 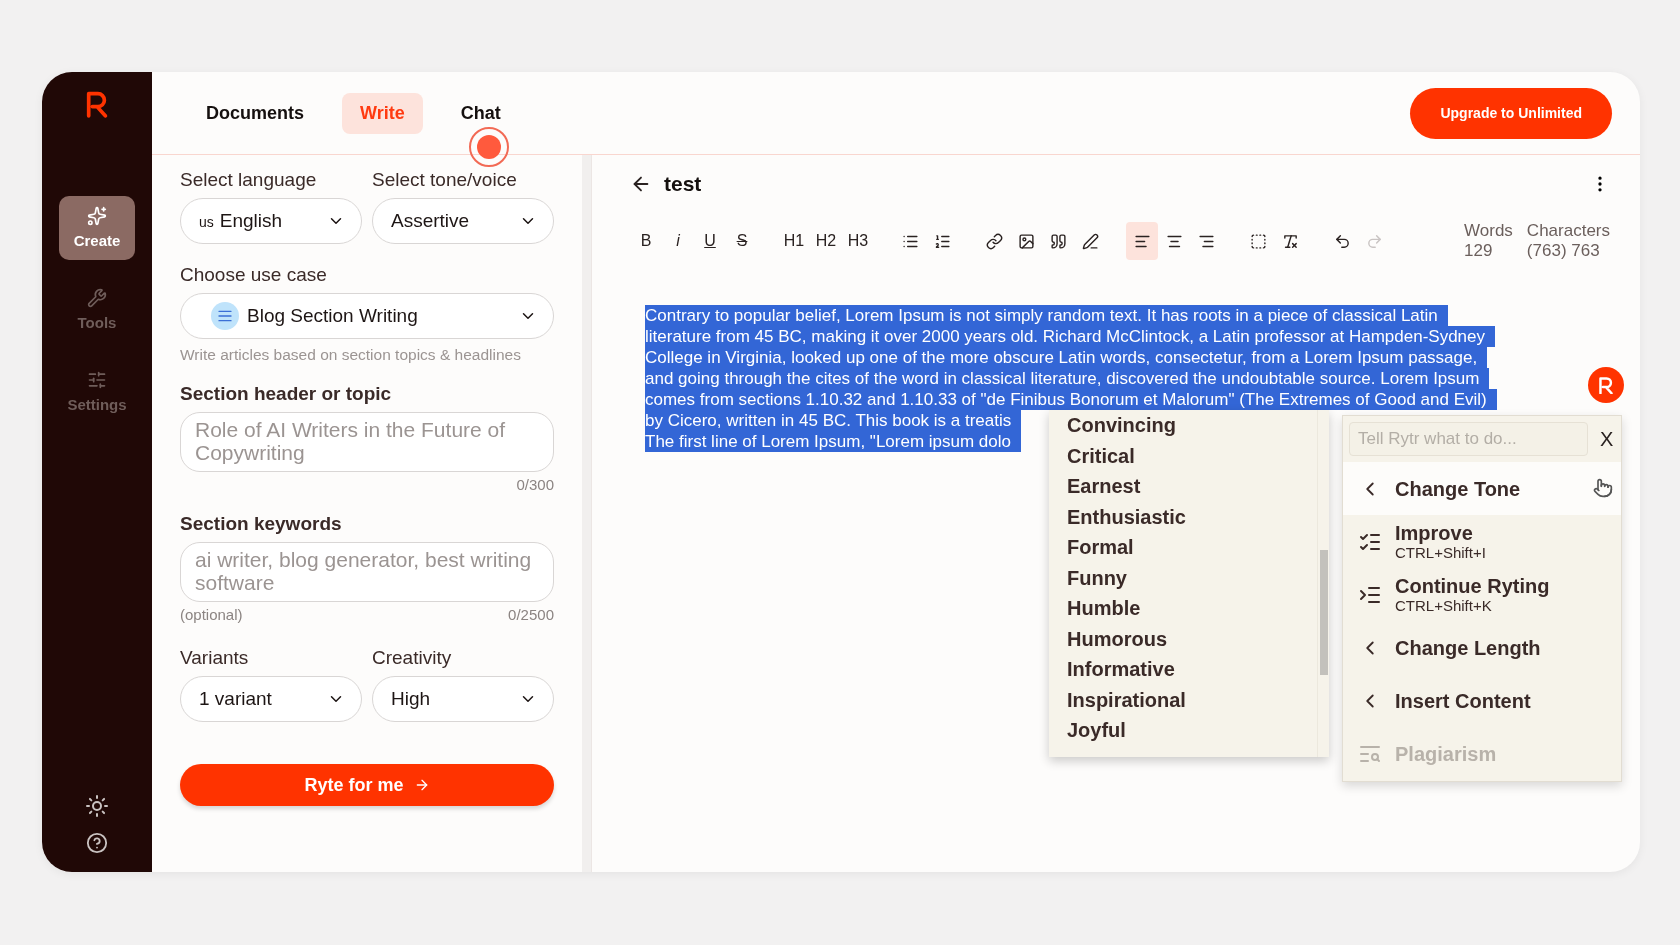 What do you see at coordinates (1192, 486) in the screenshot?
I see `tone-option: Earnest` at bounding box center [1192, 486].